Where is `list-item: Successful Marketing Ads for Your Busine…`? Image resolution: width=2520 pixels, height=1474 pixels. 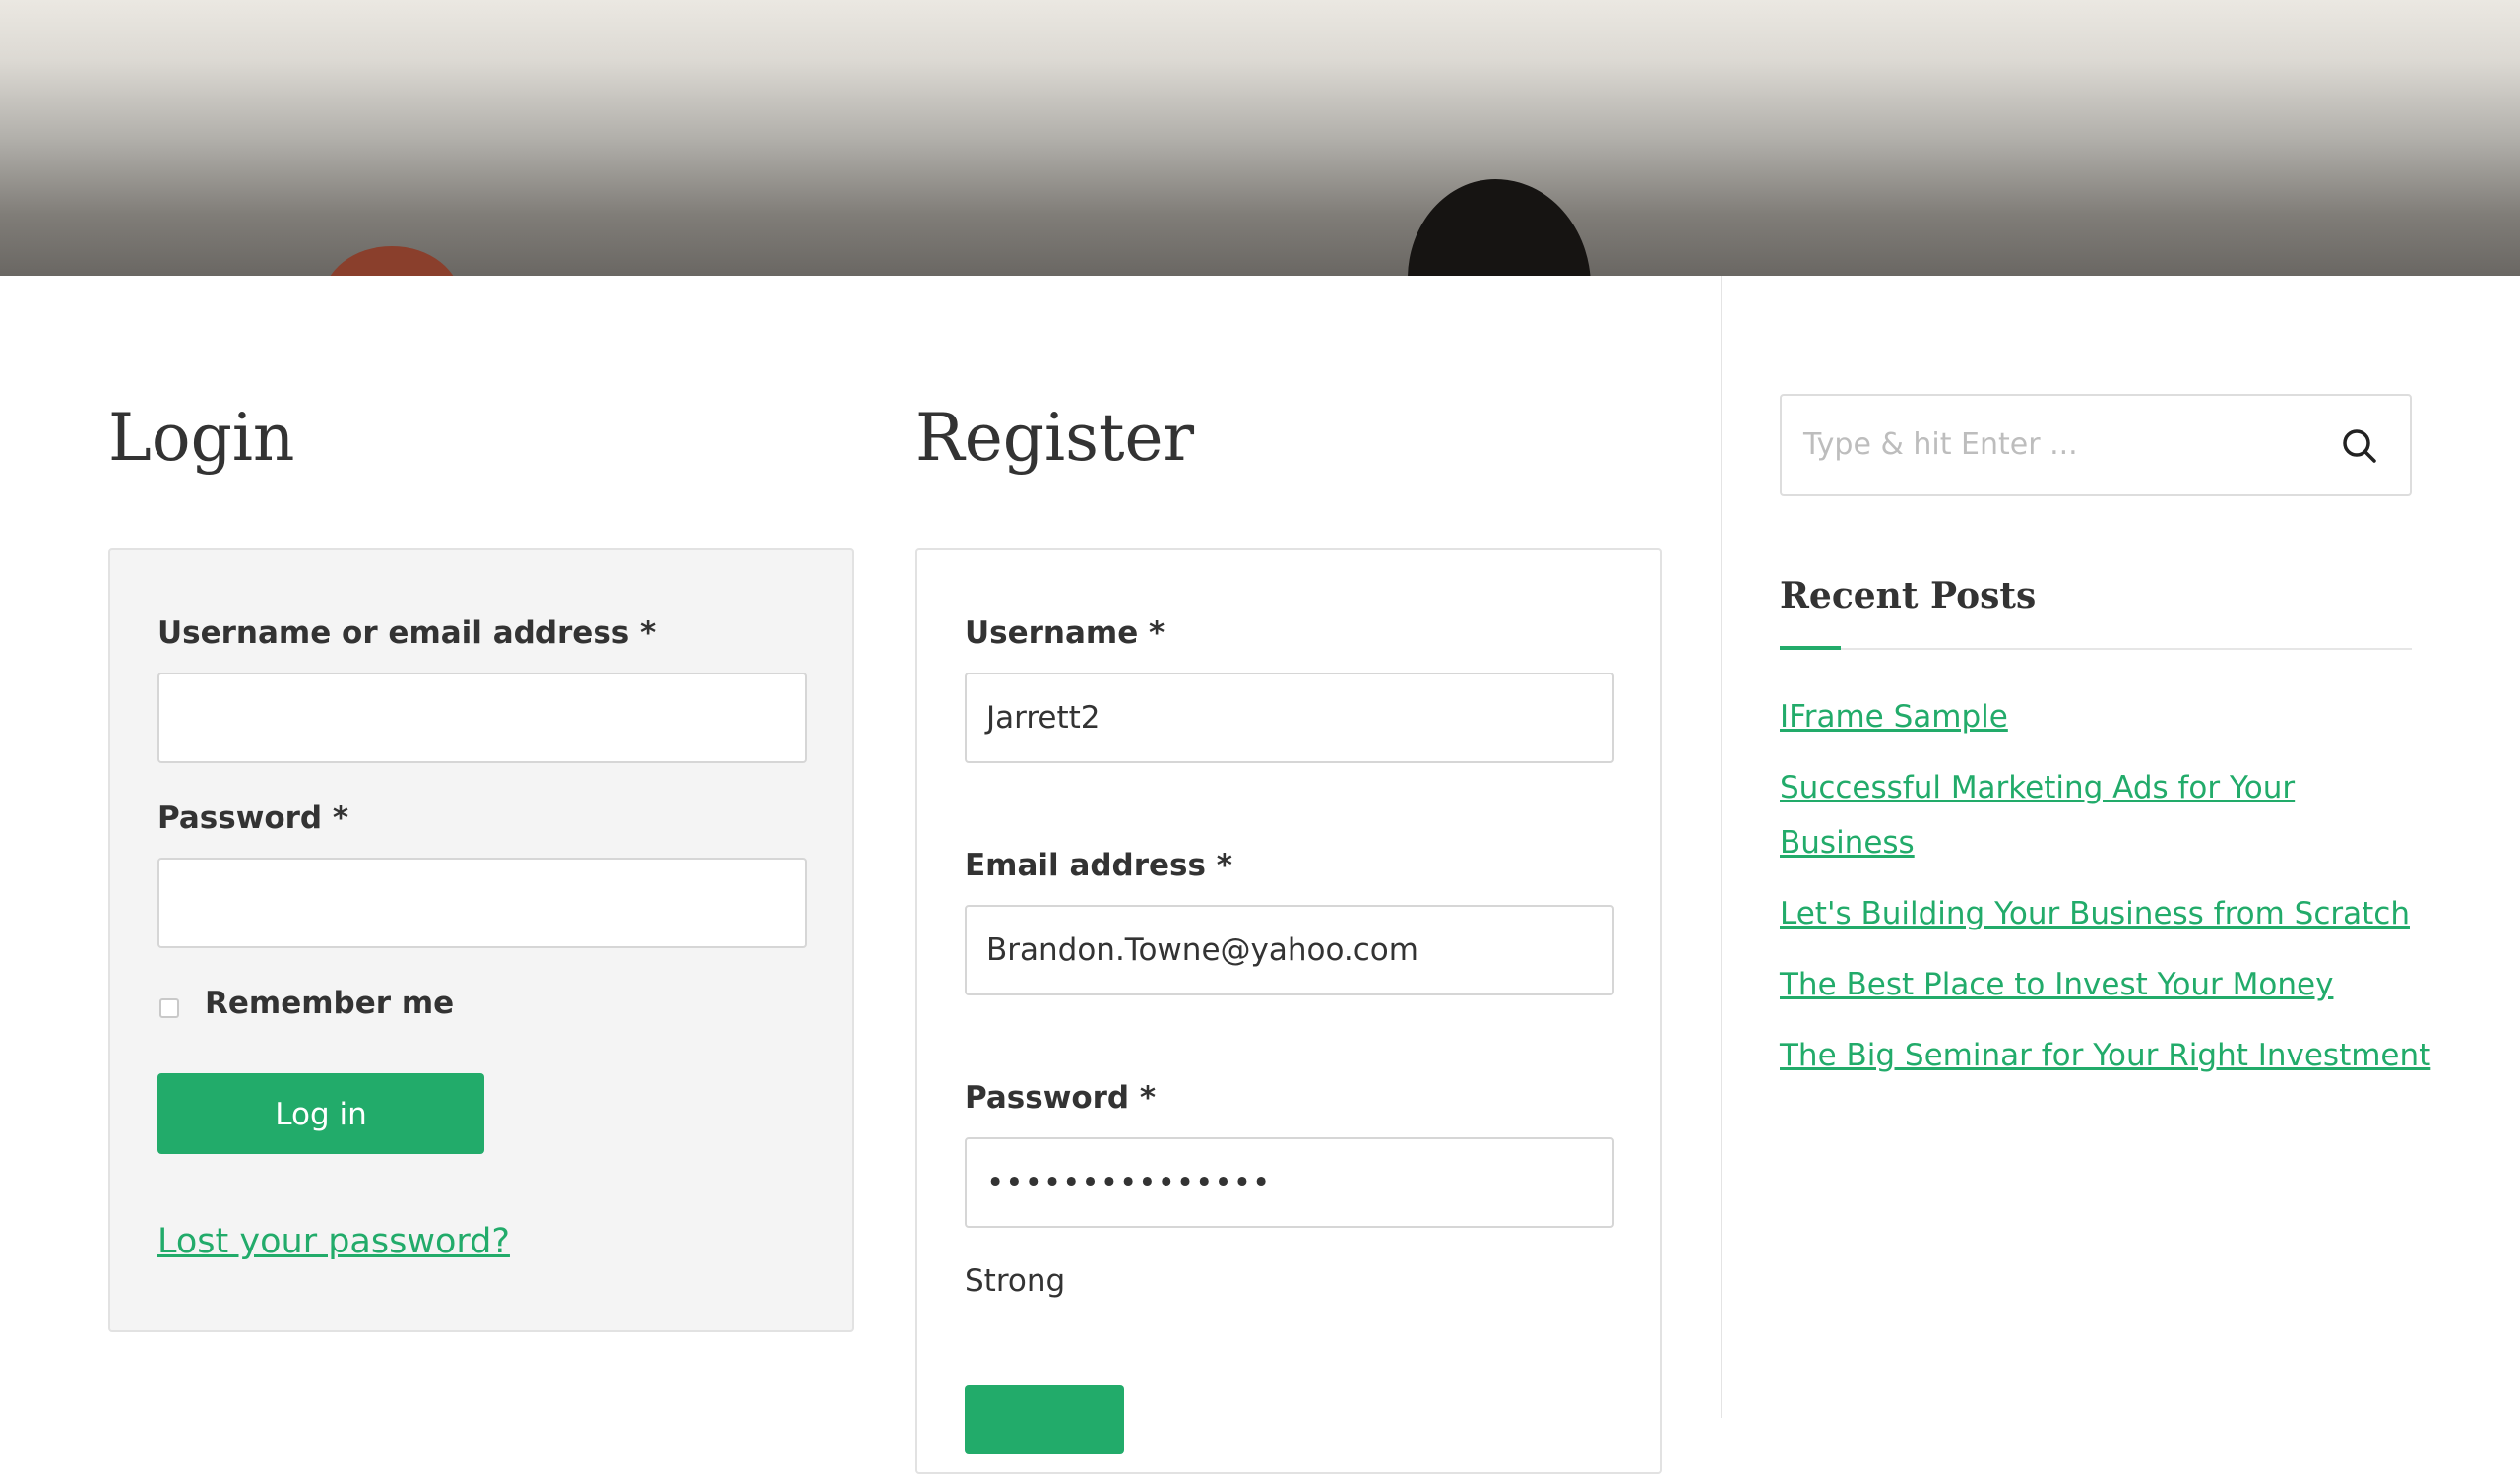 list-item: Successful Marketing Ads for Your Busine… is located at coordinates (2055, 815).